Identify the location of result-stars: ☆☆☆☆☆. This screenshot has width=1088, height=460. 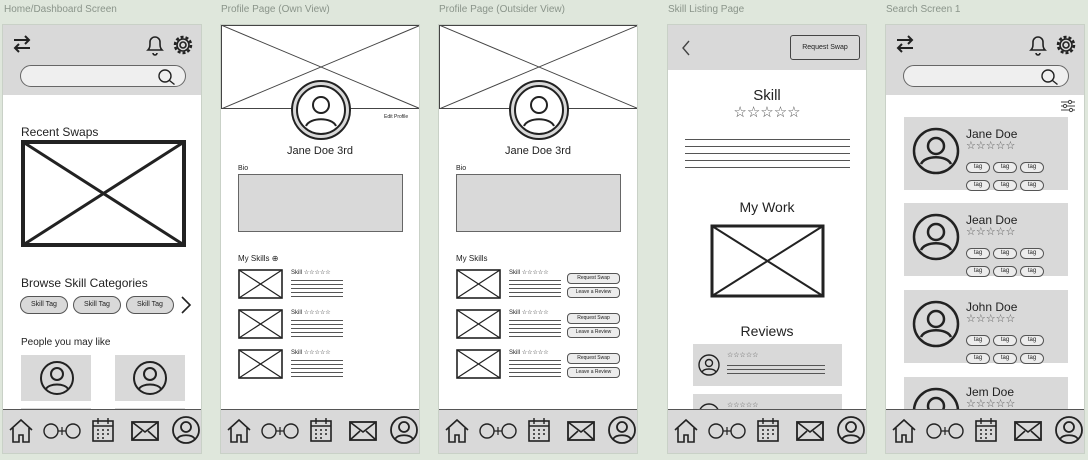
(991, 232).